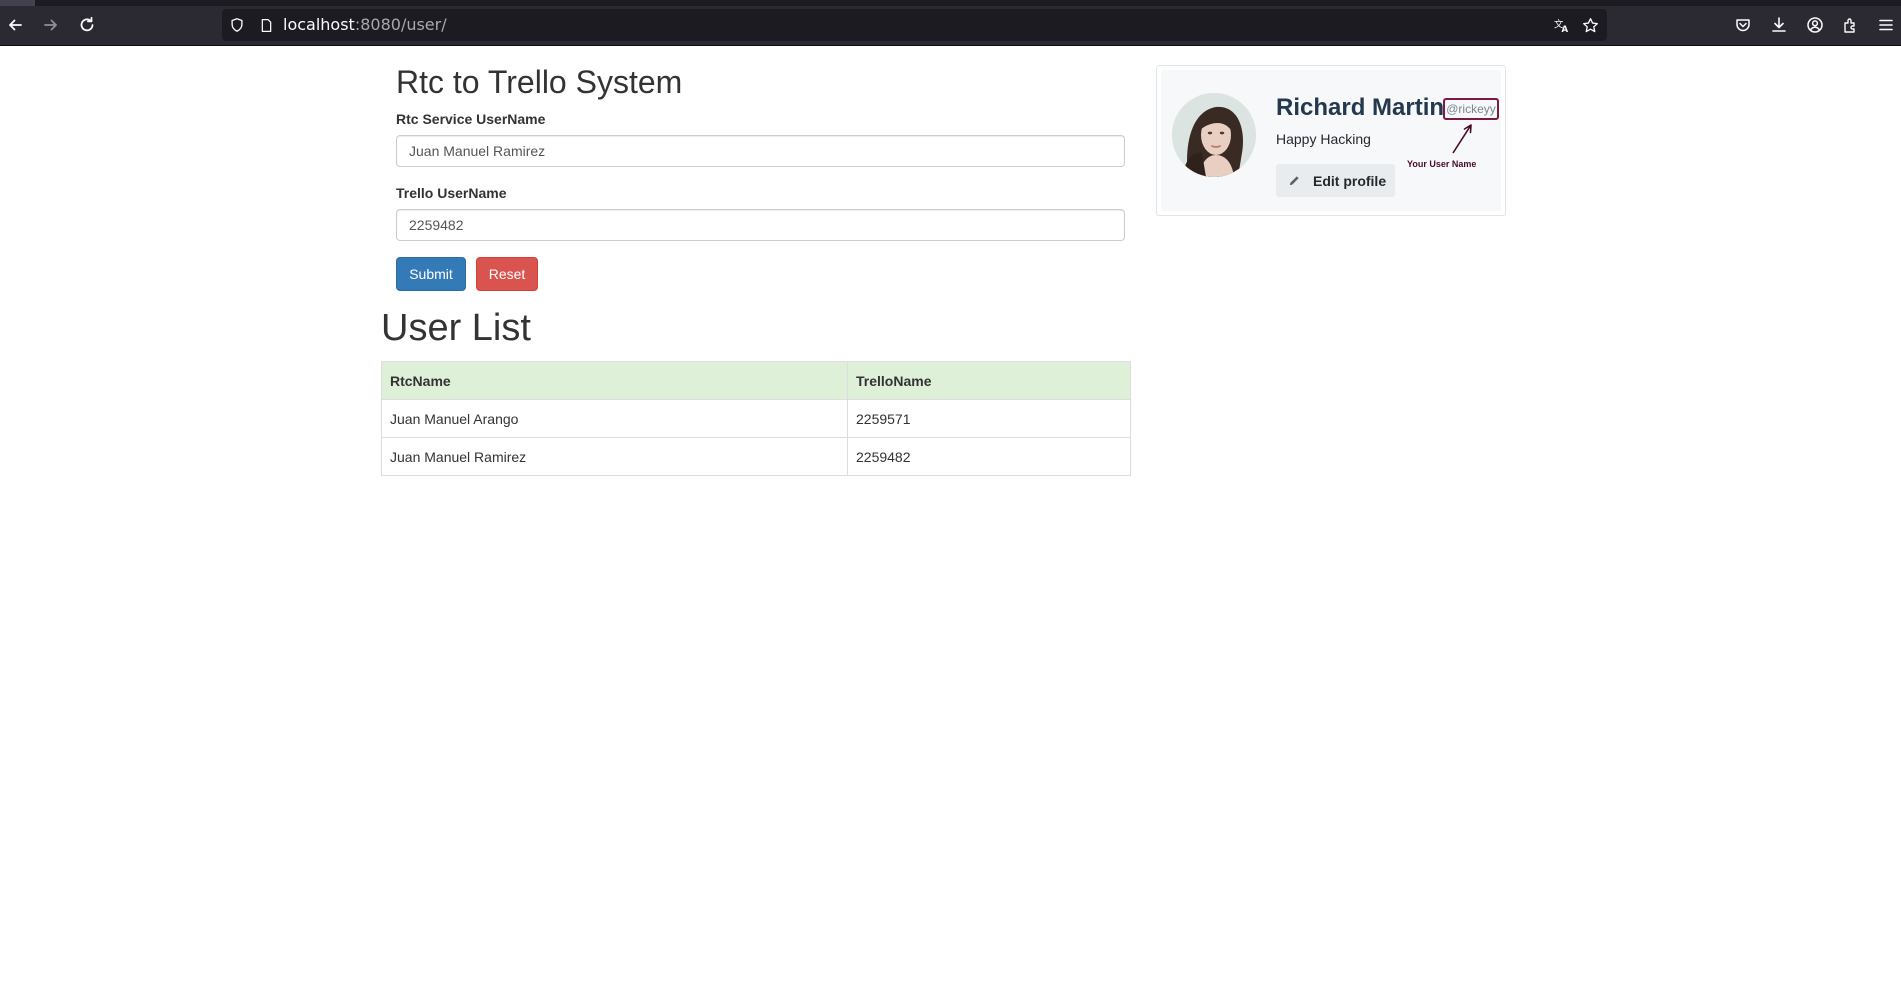  I want to click on translate-icon: 文A, so click(1561, 25).